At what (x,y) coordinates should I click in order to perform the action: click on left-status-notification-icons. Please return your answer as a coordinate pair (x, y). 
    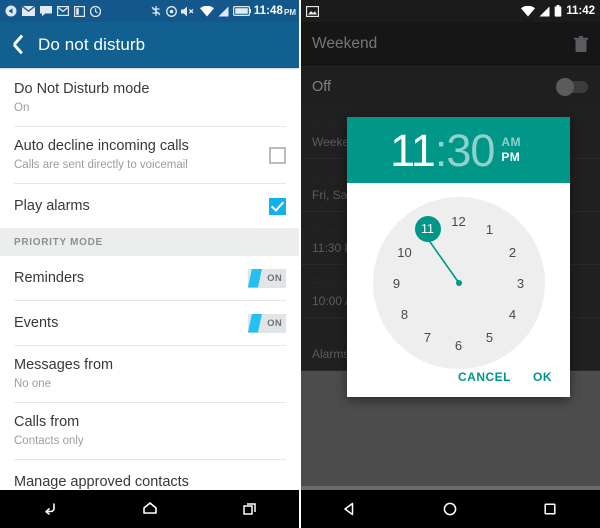
    Looking at the image, I should click on (53, 11).